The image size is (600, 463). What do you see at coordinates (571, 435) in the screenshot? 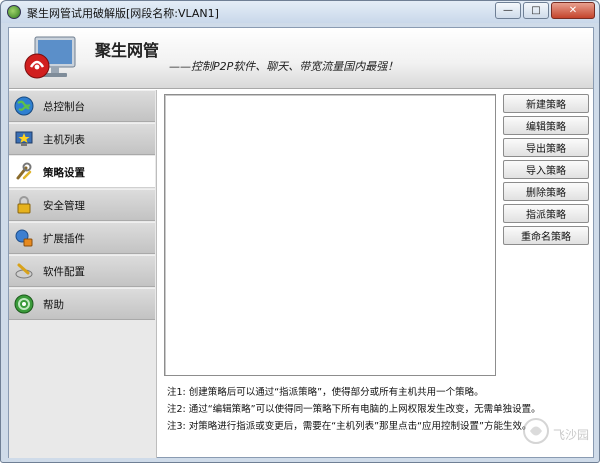
I see `watermark-text: 飞沙园` at bounding box center [571, 435].